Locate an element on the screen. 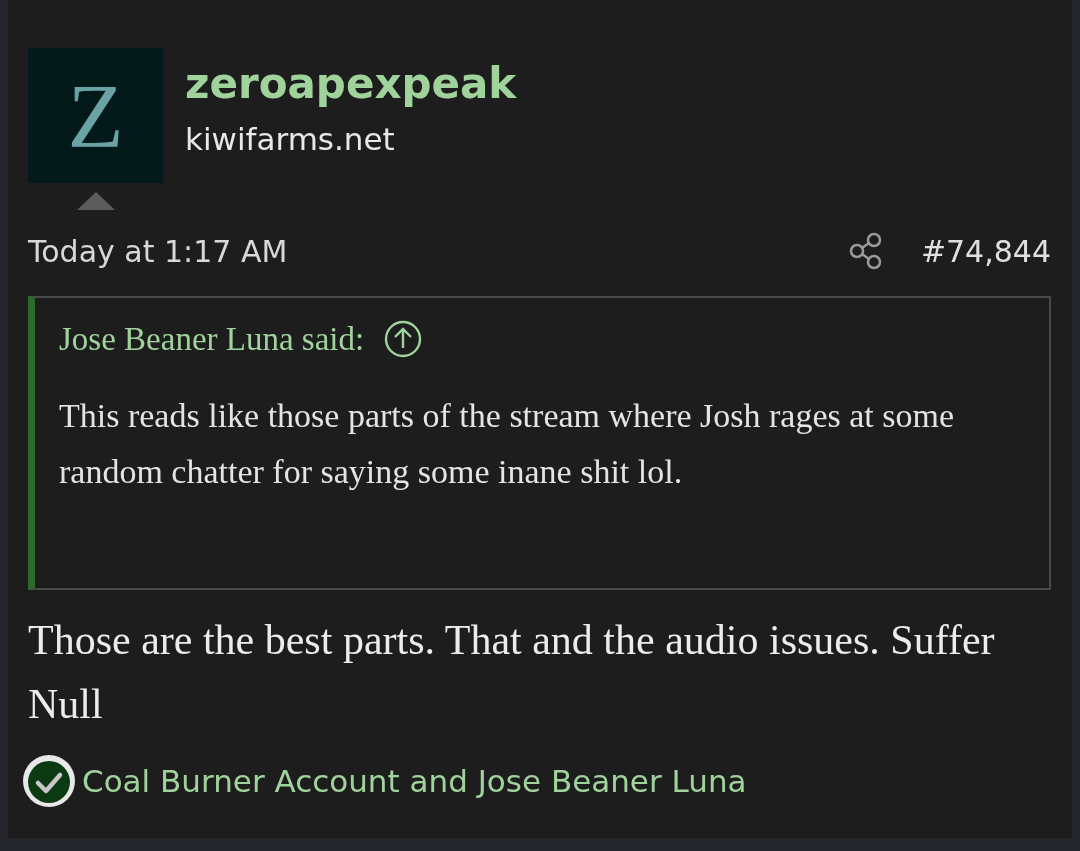 The image size is (1080, 851). username-link: zeroapexpeak is located at coordinates (351, 84).